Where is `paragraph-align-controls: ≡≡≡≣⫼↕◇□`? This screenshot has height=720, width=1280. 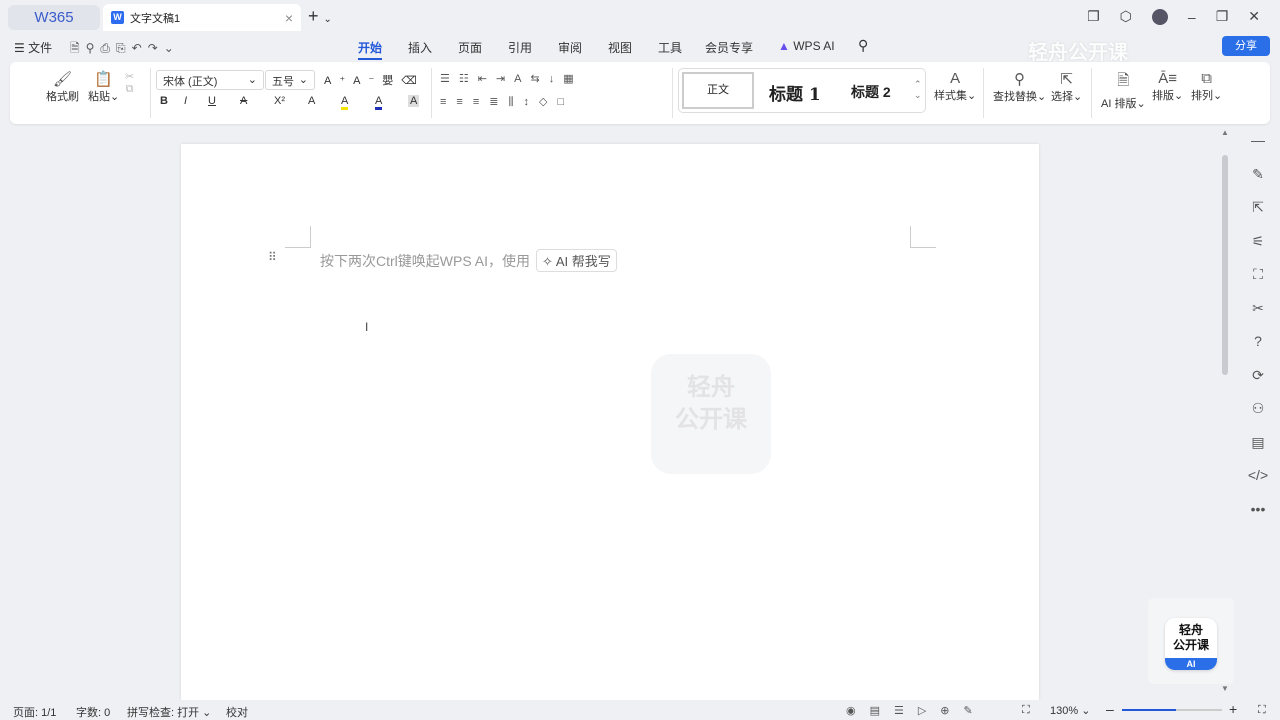 paragraph-align-controls: ≡≡≡≣⫼↕◇□ is located at coordinates (507, 102).